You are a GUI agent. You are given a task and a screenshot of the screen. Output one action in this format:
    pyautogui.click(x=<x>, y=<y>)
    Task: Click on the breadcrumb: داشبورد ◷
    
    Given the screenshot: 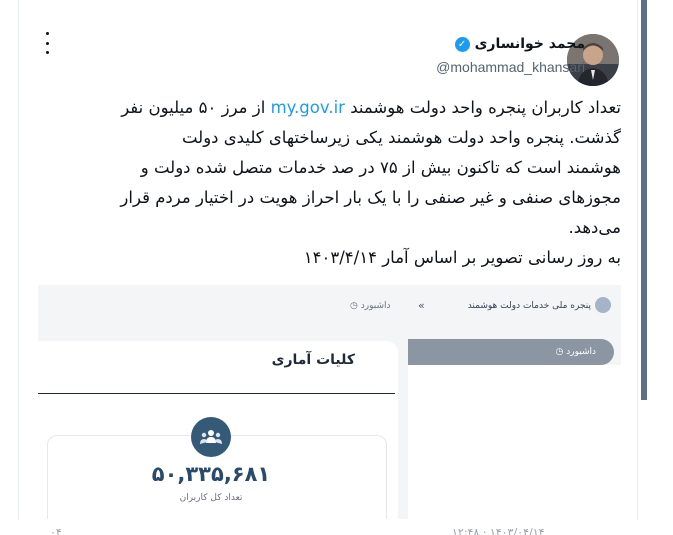 What is the action you would take?
    pyautogui.click(x=370, y=306)
    